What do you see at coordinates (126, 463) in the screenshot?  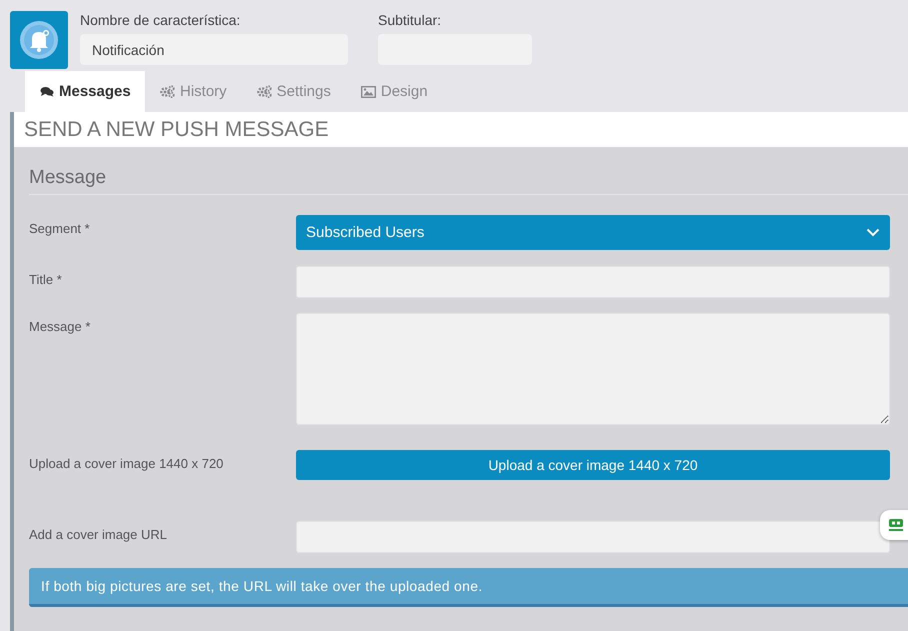 I see `field-label: Upload a cover image 1440 x 720` at bounding box center [126, 463].